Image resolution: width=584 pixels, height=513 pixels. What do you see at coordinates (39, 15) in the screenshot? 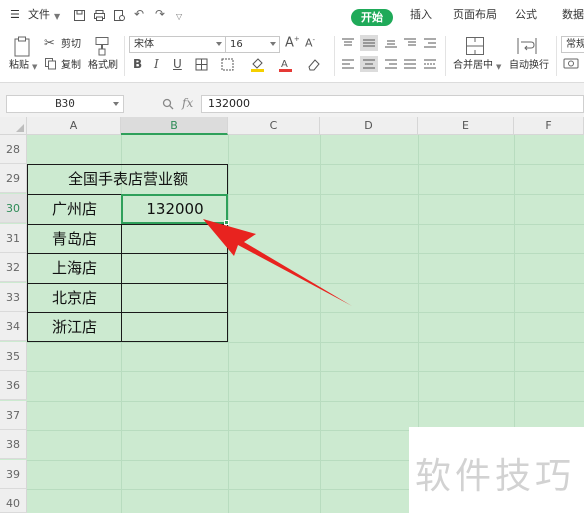
I see `file-menu: 文件` at bounding box center [39, 15].